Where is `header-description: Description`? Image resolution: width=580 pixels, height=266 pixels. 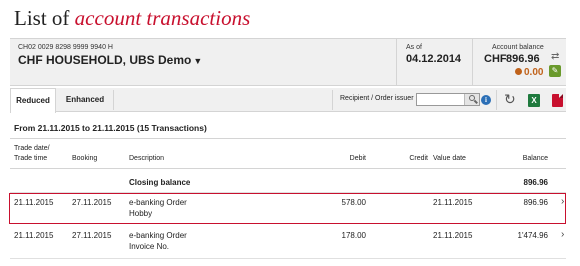 header-description: Description is located at coordinates (147, 158).